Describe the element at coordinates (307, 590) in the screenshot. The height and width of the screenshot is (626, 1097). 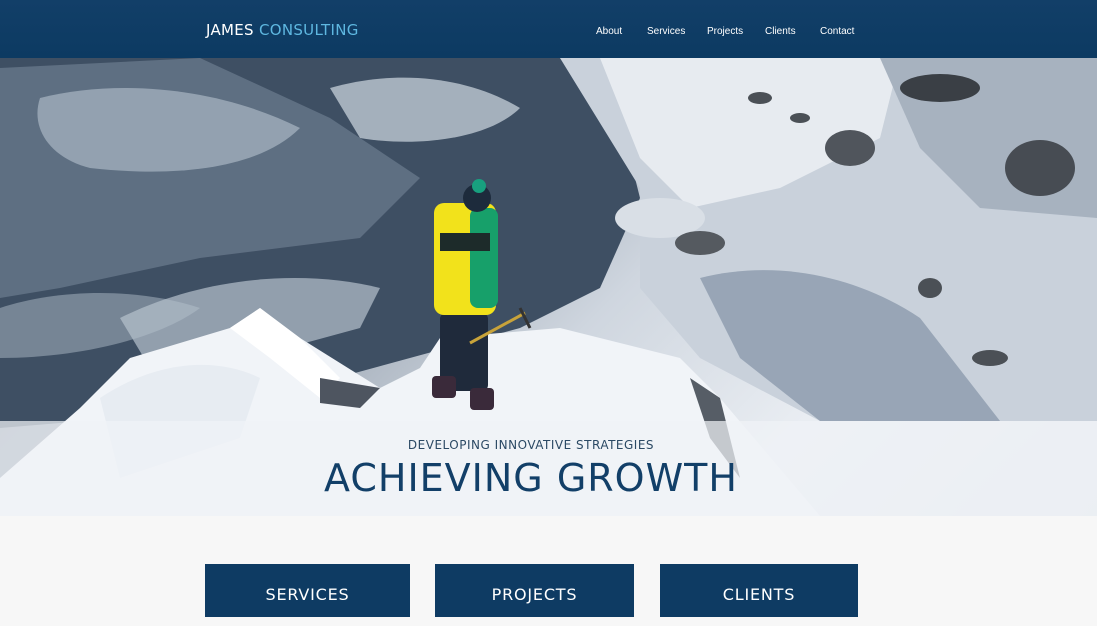
I see `services-card: SERVICES` at that location.